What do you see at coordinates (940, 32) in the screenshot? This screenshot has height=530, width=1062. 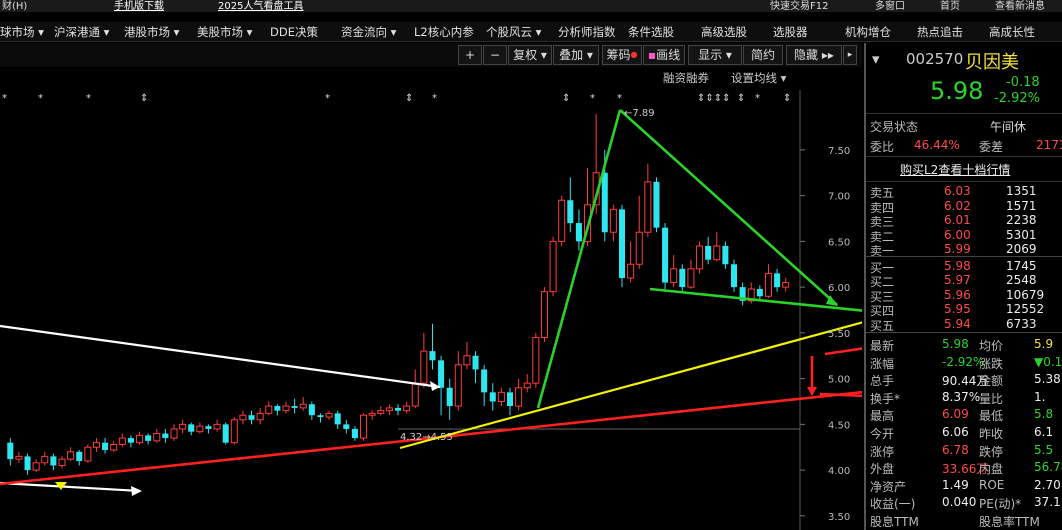 I see `menu-hotspot: 热点追击` at bounding box center [940, 32].